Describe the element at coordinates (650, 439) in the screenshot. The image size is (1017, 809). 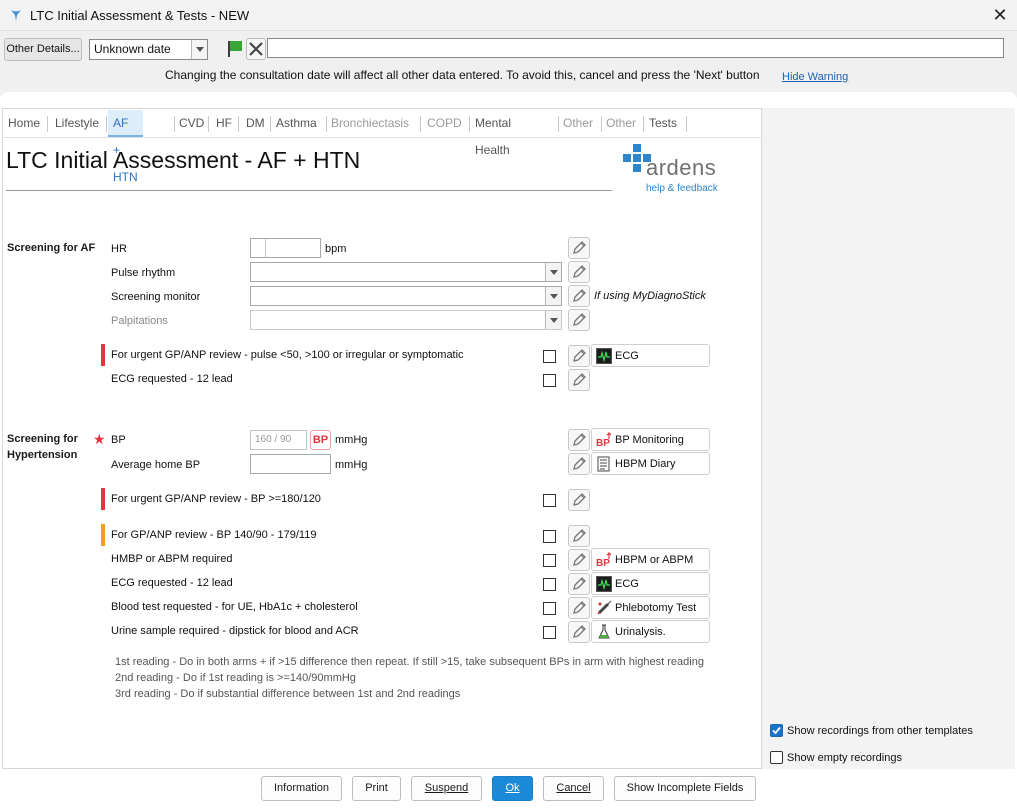
I see `bp-monitoring-button: BP BP Monitoring` at that location.